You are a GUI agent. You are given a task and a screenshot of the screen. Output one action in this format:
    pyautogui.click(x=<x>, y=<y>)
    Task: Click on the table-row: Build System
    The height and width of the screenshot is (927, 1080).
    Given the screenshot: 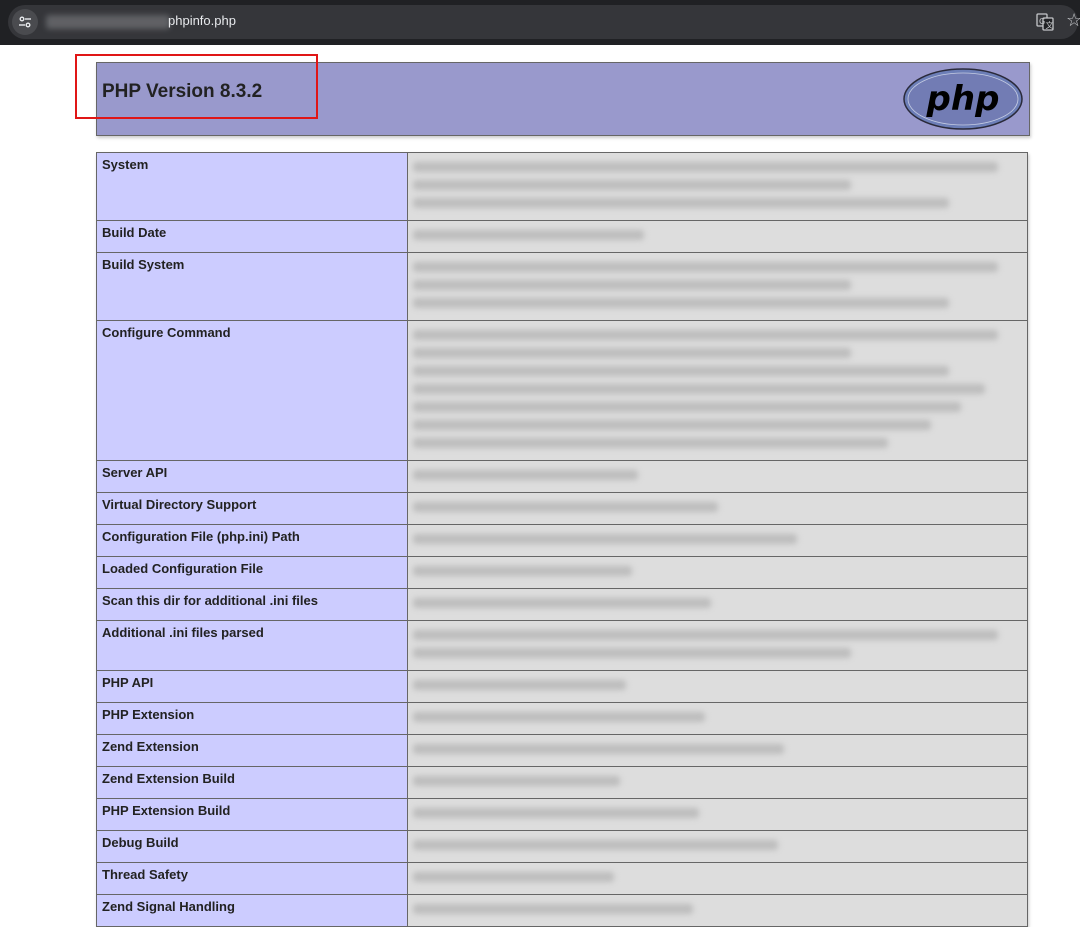 What is the action you would take?
    pyautogui.click(x=562, y=286)
    